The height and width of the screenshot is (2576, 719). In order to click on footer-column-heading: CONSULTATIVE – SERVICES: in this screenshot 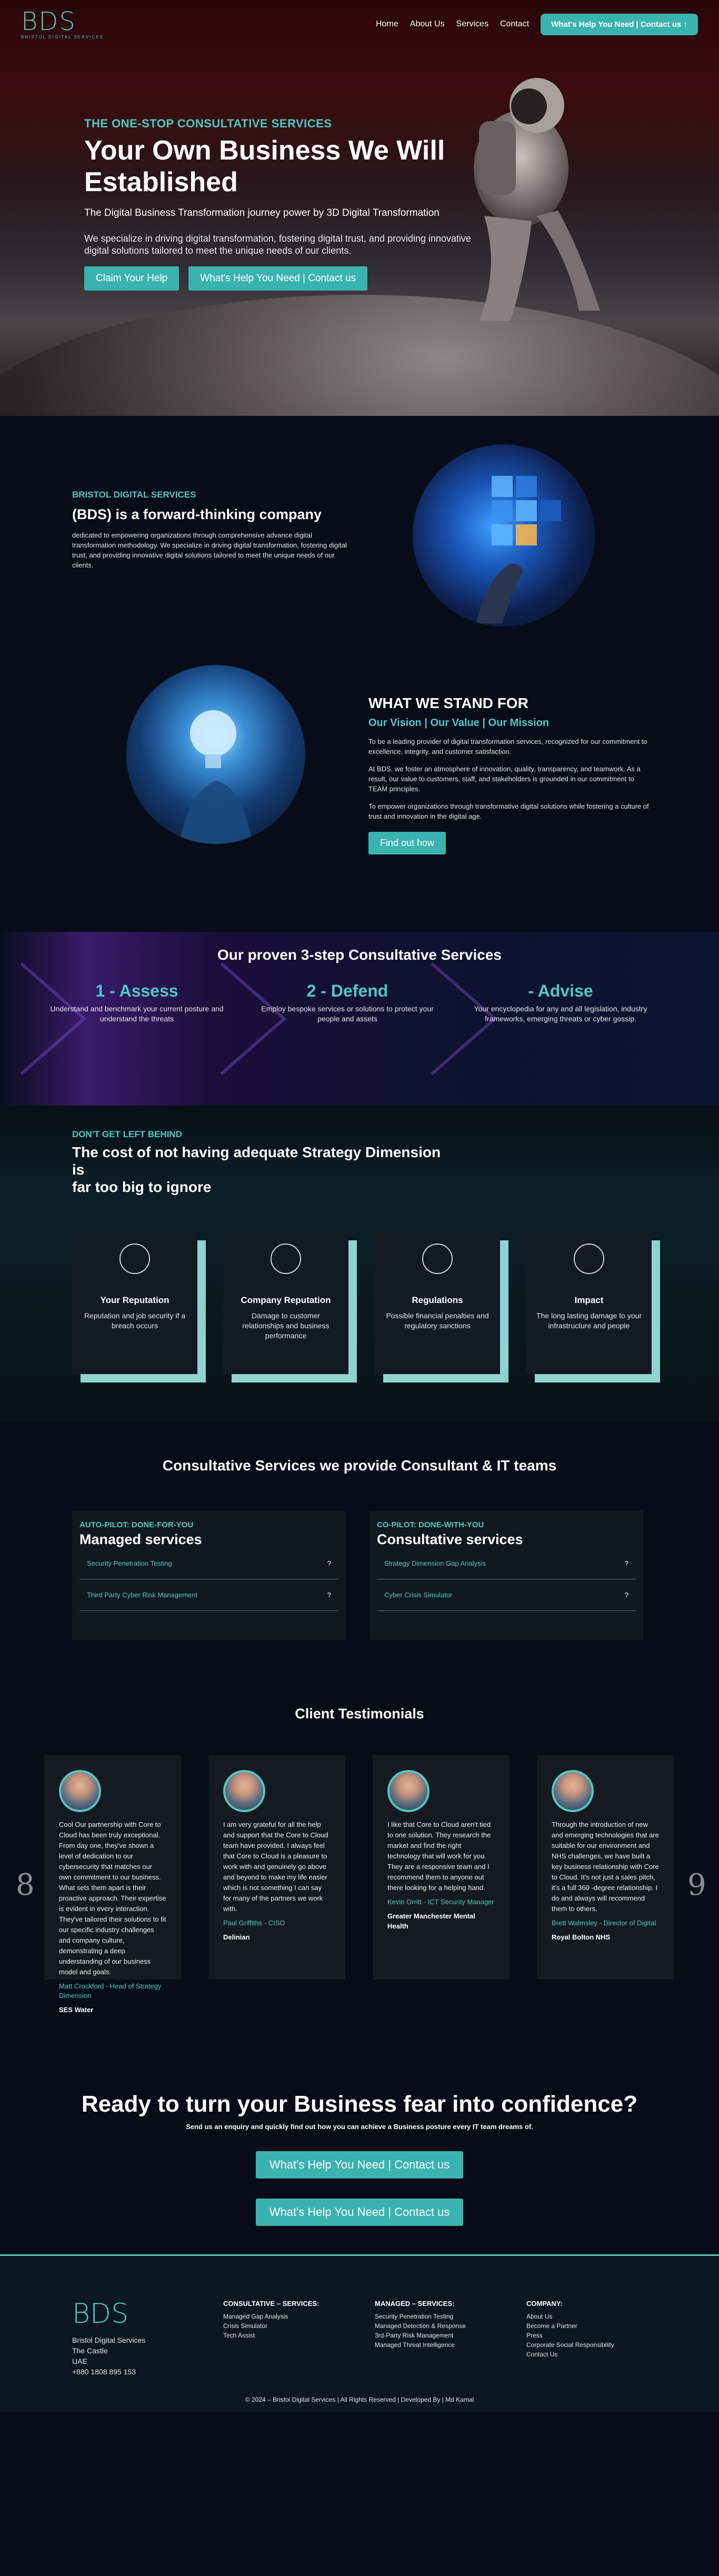, I will do `click(271, 2304)`.